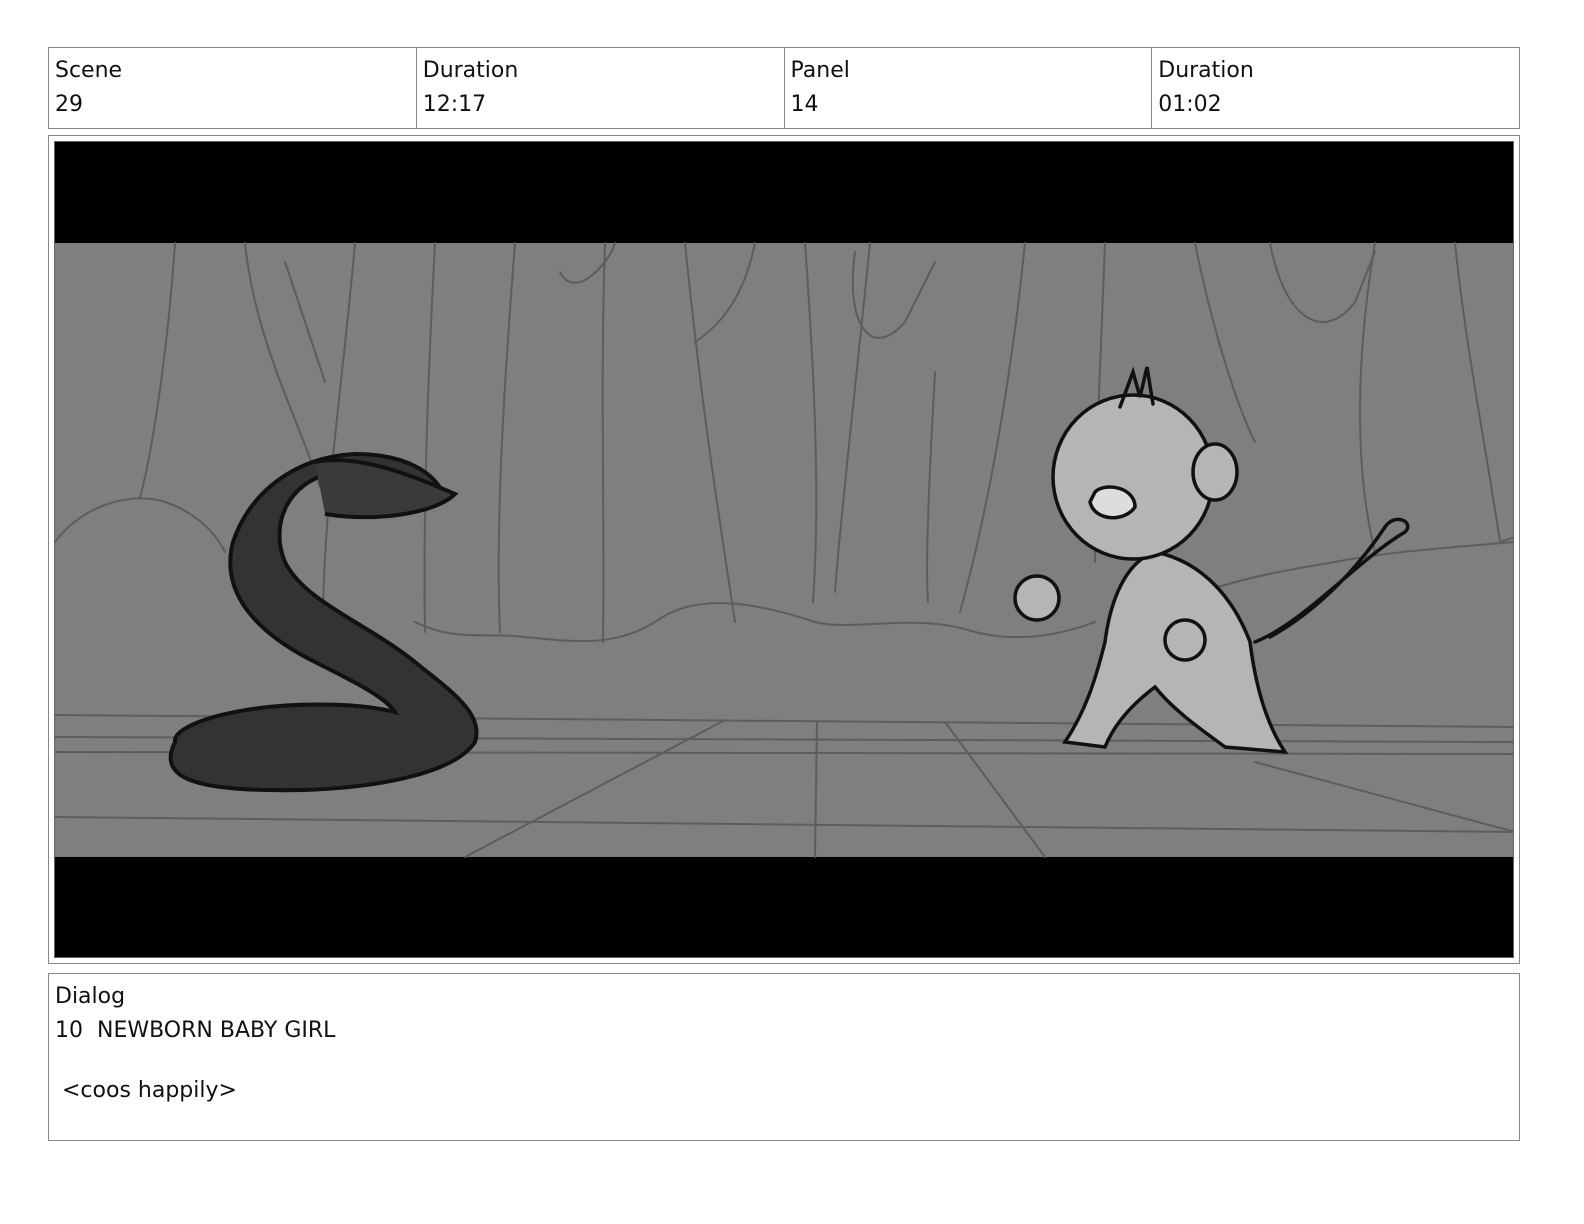  I want to click on panel-duration-cell: Duration 01:02, so click(1335, 88).